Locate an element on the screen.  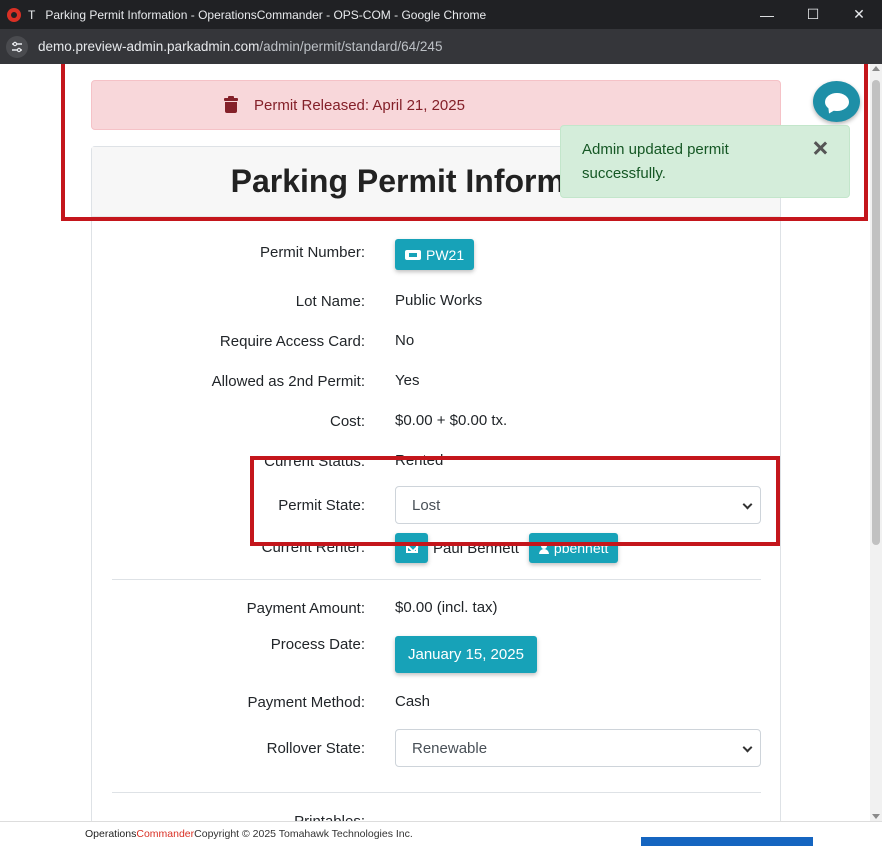
row-permit-number: Permit Number: PW21 is located at coordinates (437, 252).